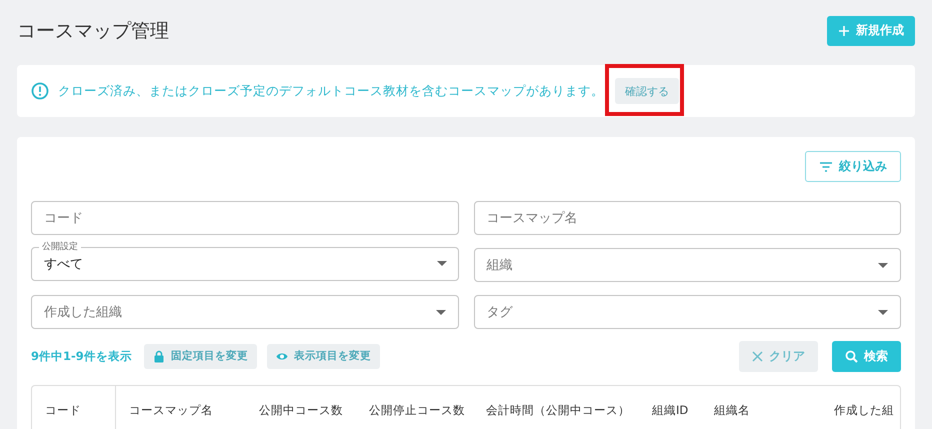 The height and width of the screenshot is (429, 932). What do you see at coordinates (499, 265) in the screenshot?
I see `select-placeholder: 組織` at bounding box center [499, 265].